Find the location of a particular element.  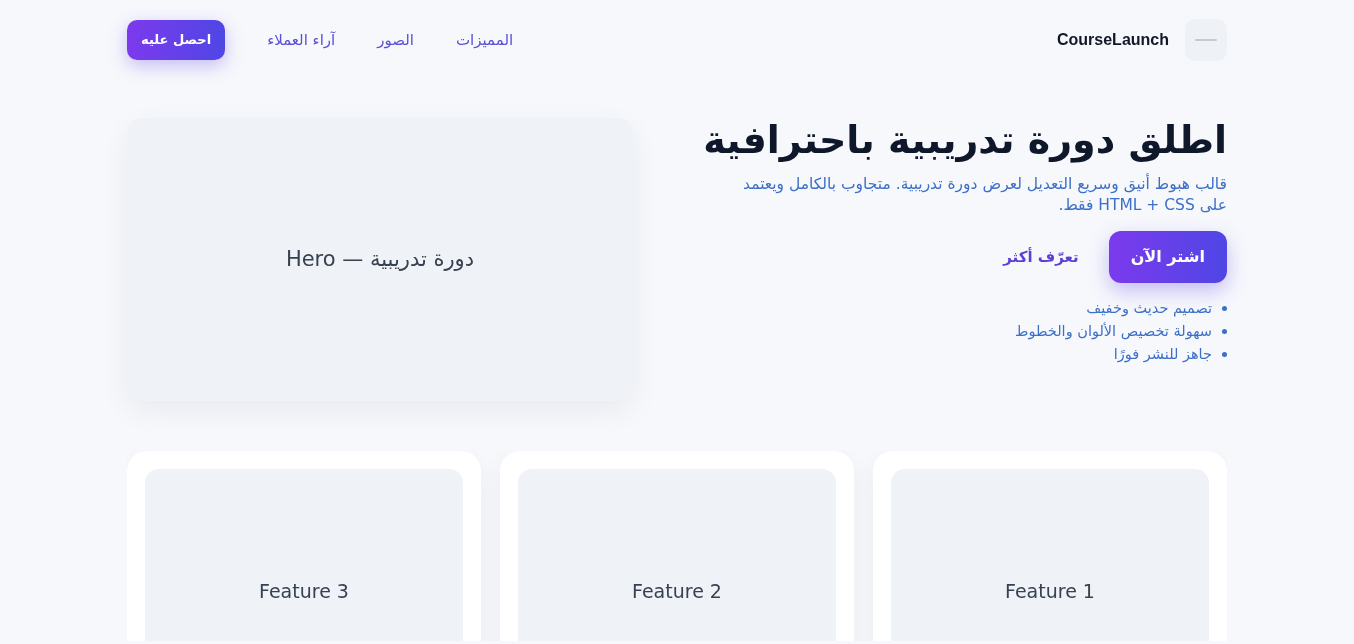

feature-bullet: سهولة تخصيص الألوان والخطوط is located at coordinates (1113, 331).